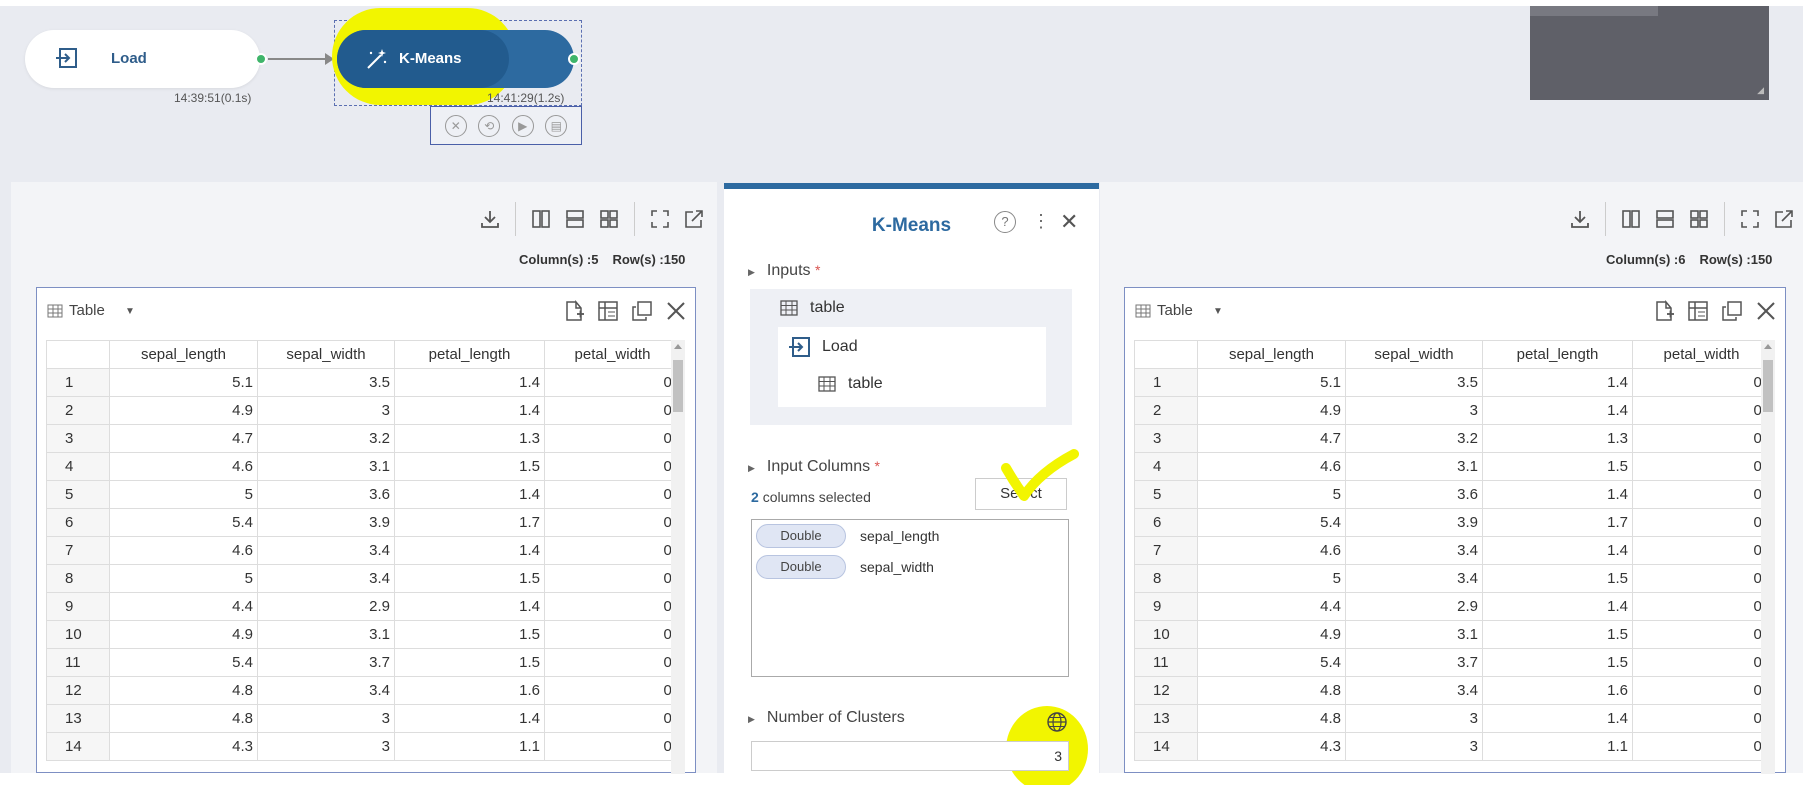  Describe the element at coordinates (1452, 578) in the screenshot. I see `table-row: 8 5 3.4 1.5 0.` at that location.